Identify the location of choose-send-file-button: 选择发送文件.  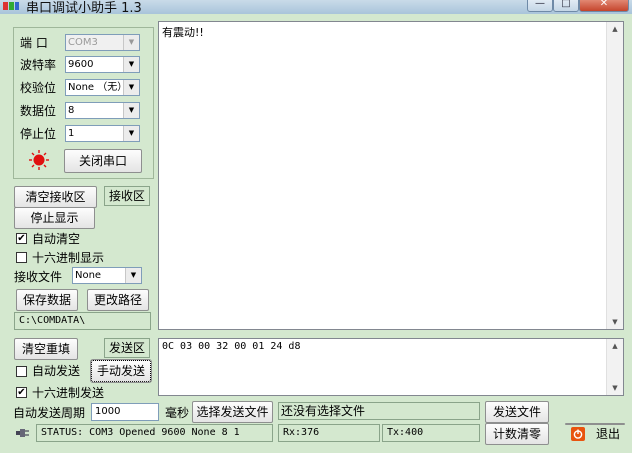
(232, 412).